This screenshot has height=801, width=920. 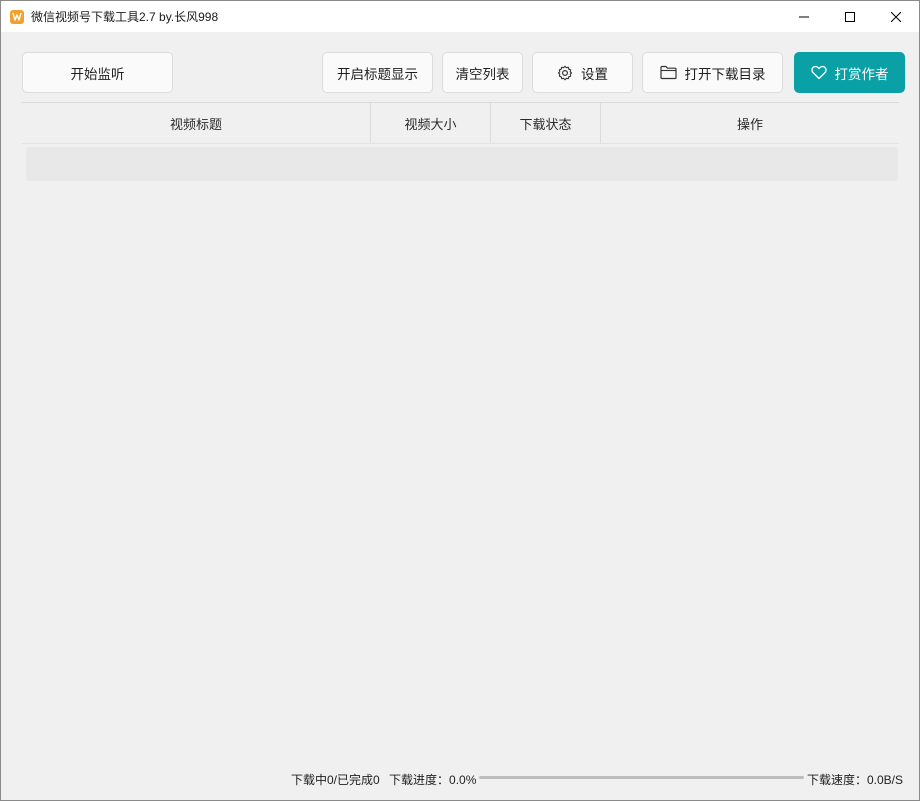 I want to click on close-icon, so click(x=896, y=16).